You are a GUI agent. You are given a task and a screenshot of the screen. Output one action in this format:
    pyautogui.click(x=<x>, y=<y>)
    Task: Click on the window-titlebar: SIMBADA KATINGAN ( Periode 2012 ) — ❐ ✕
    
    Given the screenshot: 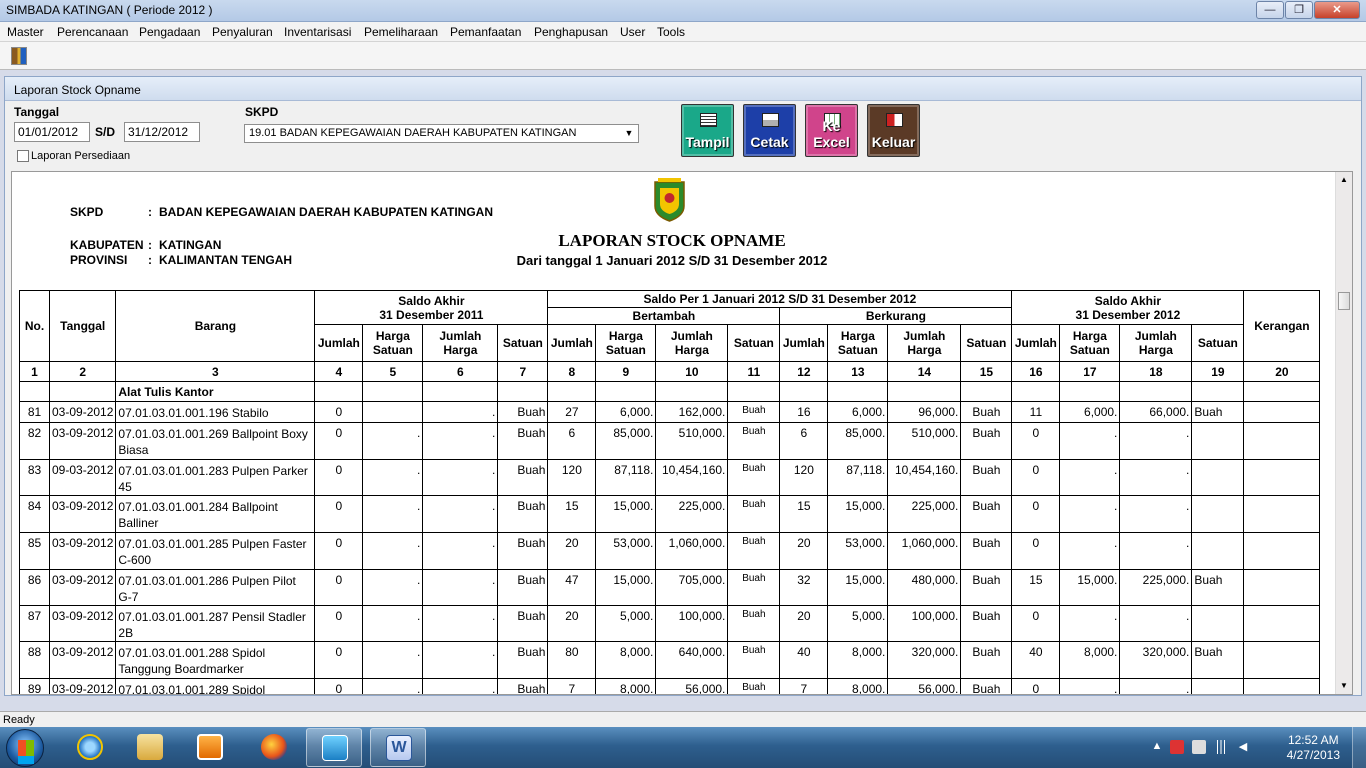 What is the action you would take?
    pyautogui.click(x=683, y=11)
    